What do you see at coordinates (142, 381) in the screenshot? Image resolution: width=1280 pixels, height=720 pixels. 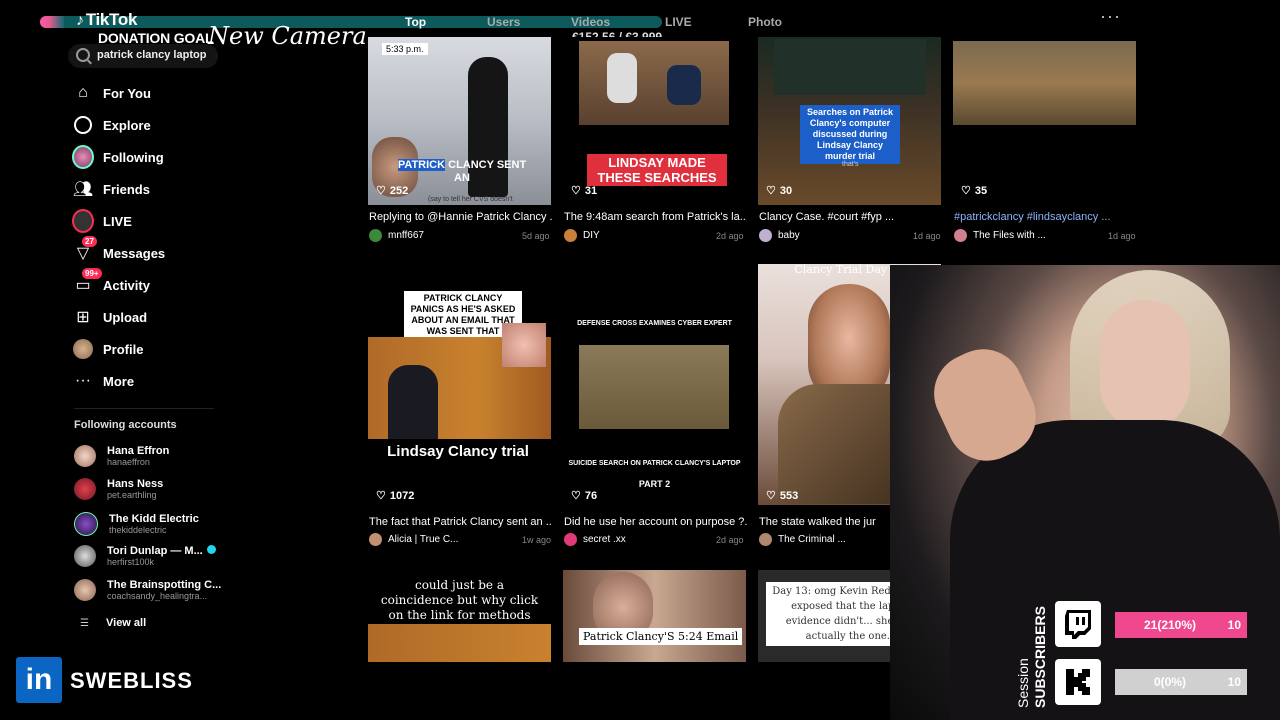 I see `sidebar-item-more: ··· More` at bounding box center [142, 381].